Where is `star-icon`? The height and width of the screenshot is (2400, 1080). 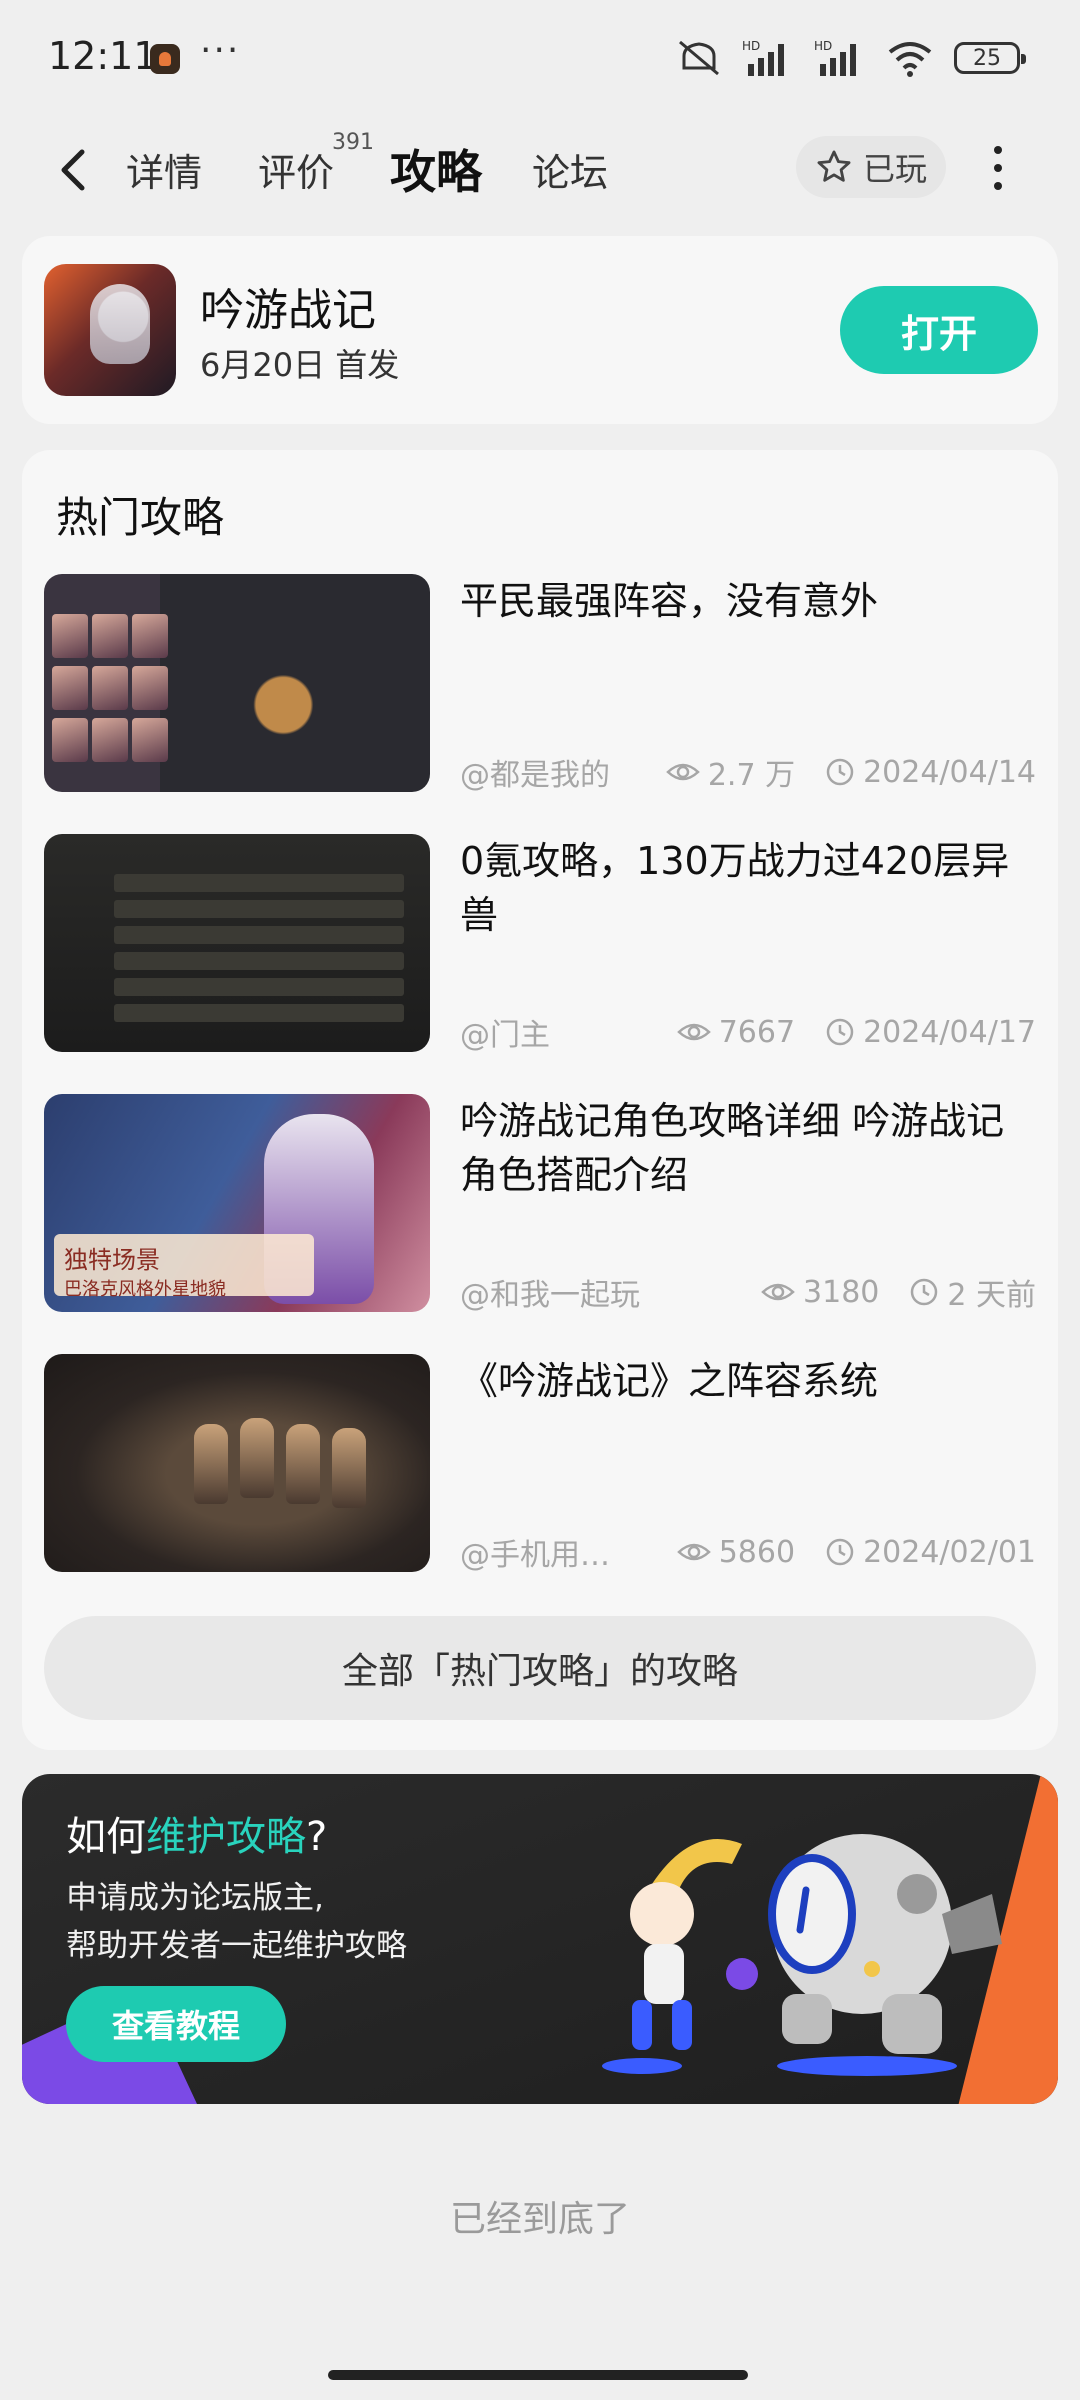 star-icon is located at coordinates (834, 166).